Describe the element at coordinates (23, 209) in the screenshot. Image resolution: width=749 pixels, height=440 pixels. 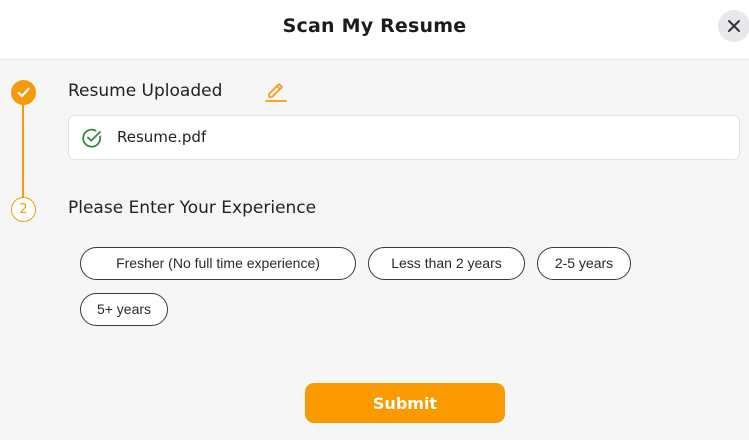
I see `step-2-marker: 2` at that location.